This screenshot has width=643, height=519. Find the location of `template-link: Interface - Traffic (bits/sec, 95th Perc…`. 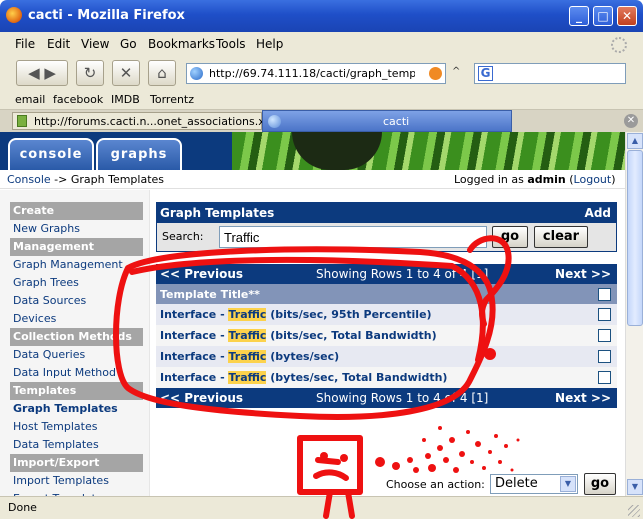

template-link: Interface - Traffic (bits/sec, 95th Perc… is located at coordinates (296, 314).